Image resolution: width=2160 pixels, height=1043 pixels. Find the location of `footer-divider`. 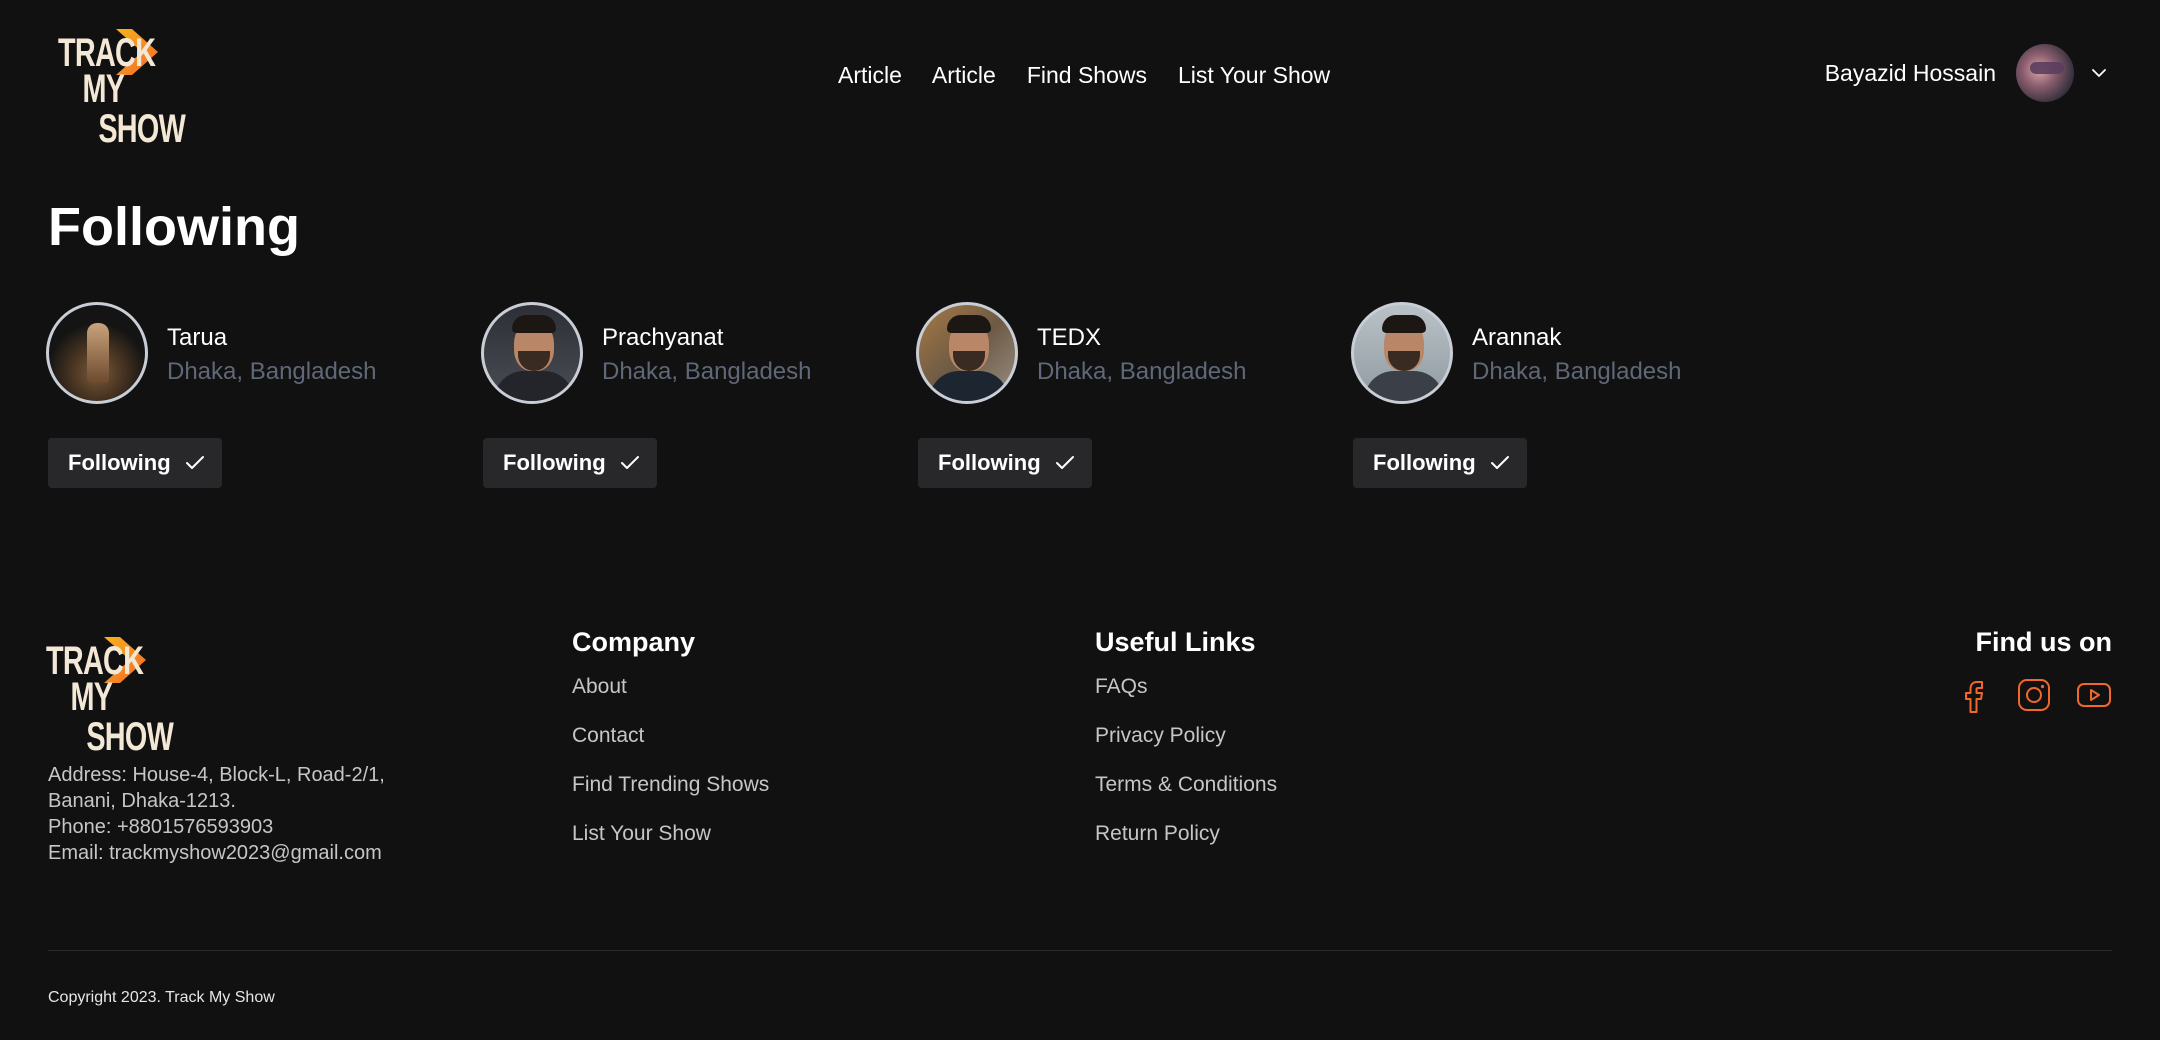

footer-divider is located at coordinates (1080, 950).